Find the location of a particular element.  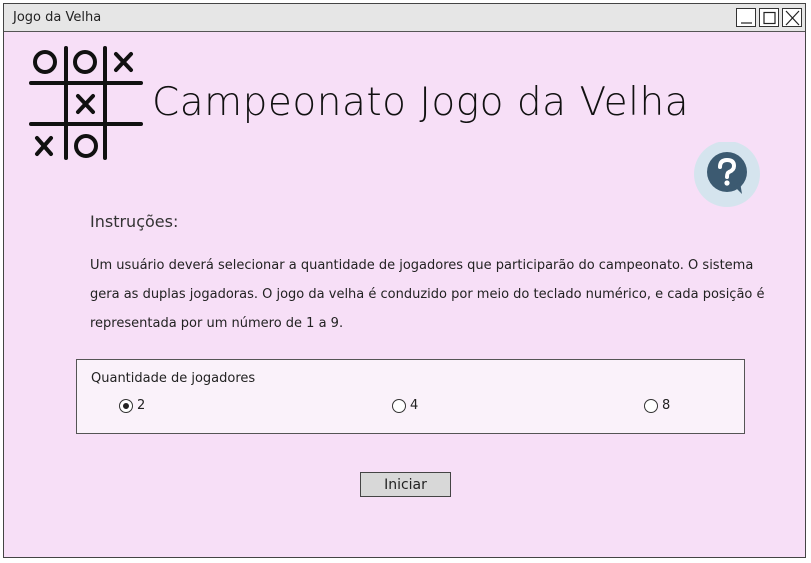

page-title: Campeonato Jogo da Velha is located at coordinates (421, 102).